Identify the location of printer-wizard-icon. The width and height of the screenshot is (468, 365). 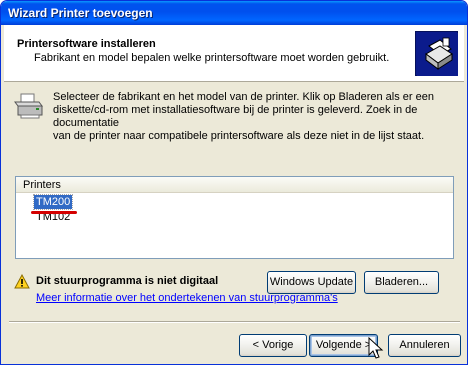
(436, 53).